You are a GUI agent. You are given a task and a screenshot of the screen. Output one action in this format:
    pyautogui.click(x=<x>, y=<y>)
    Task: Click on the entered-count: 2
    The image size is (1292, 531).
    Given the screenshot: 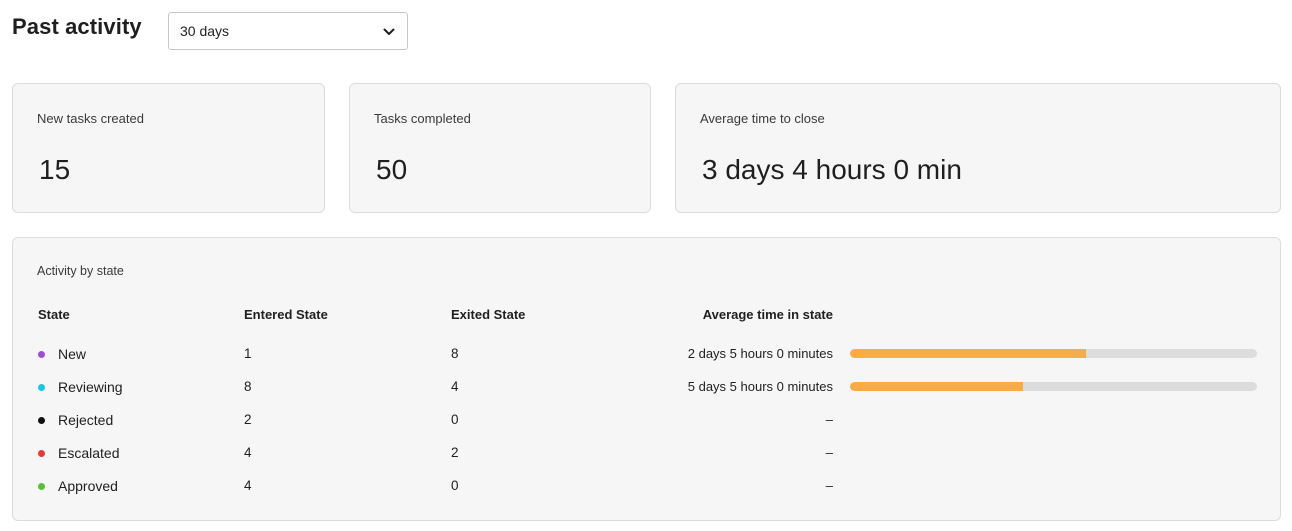 What is the action you would take?
    pyautogui.click(x=248, y=419)
    